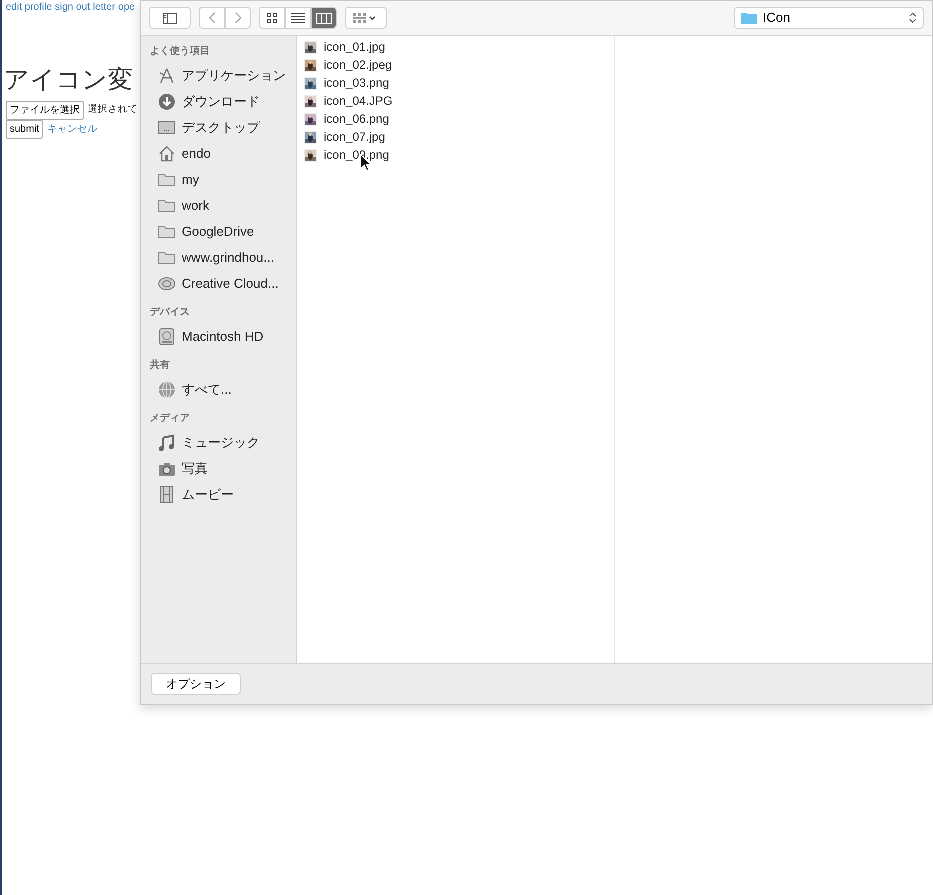  I want to click on folder-icon, so click(749, 18).